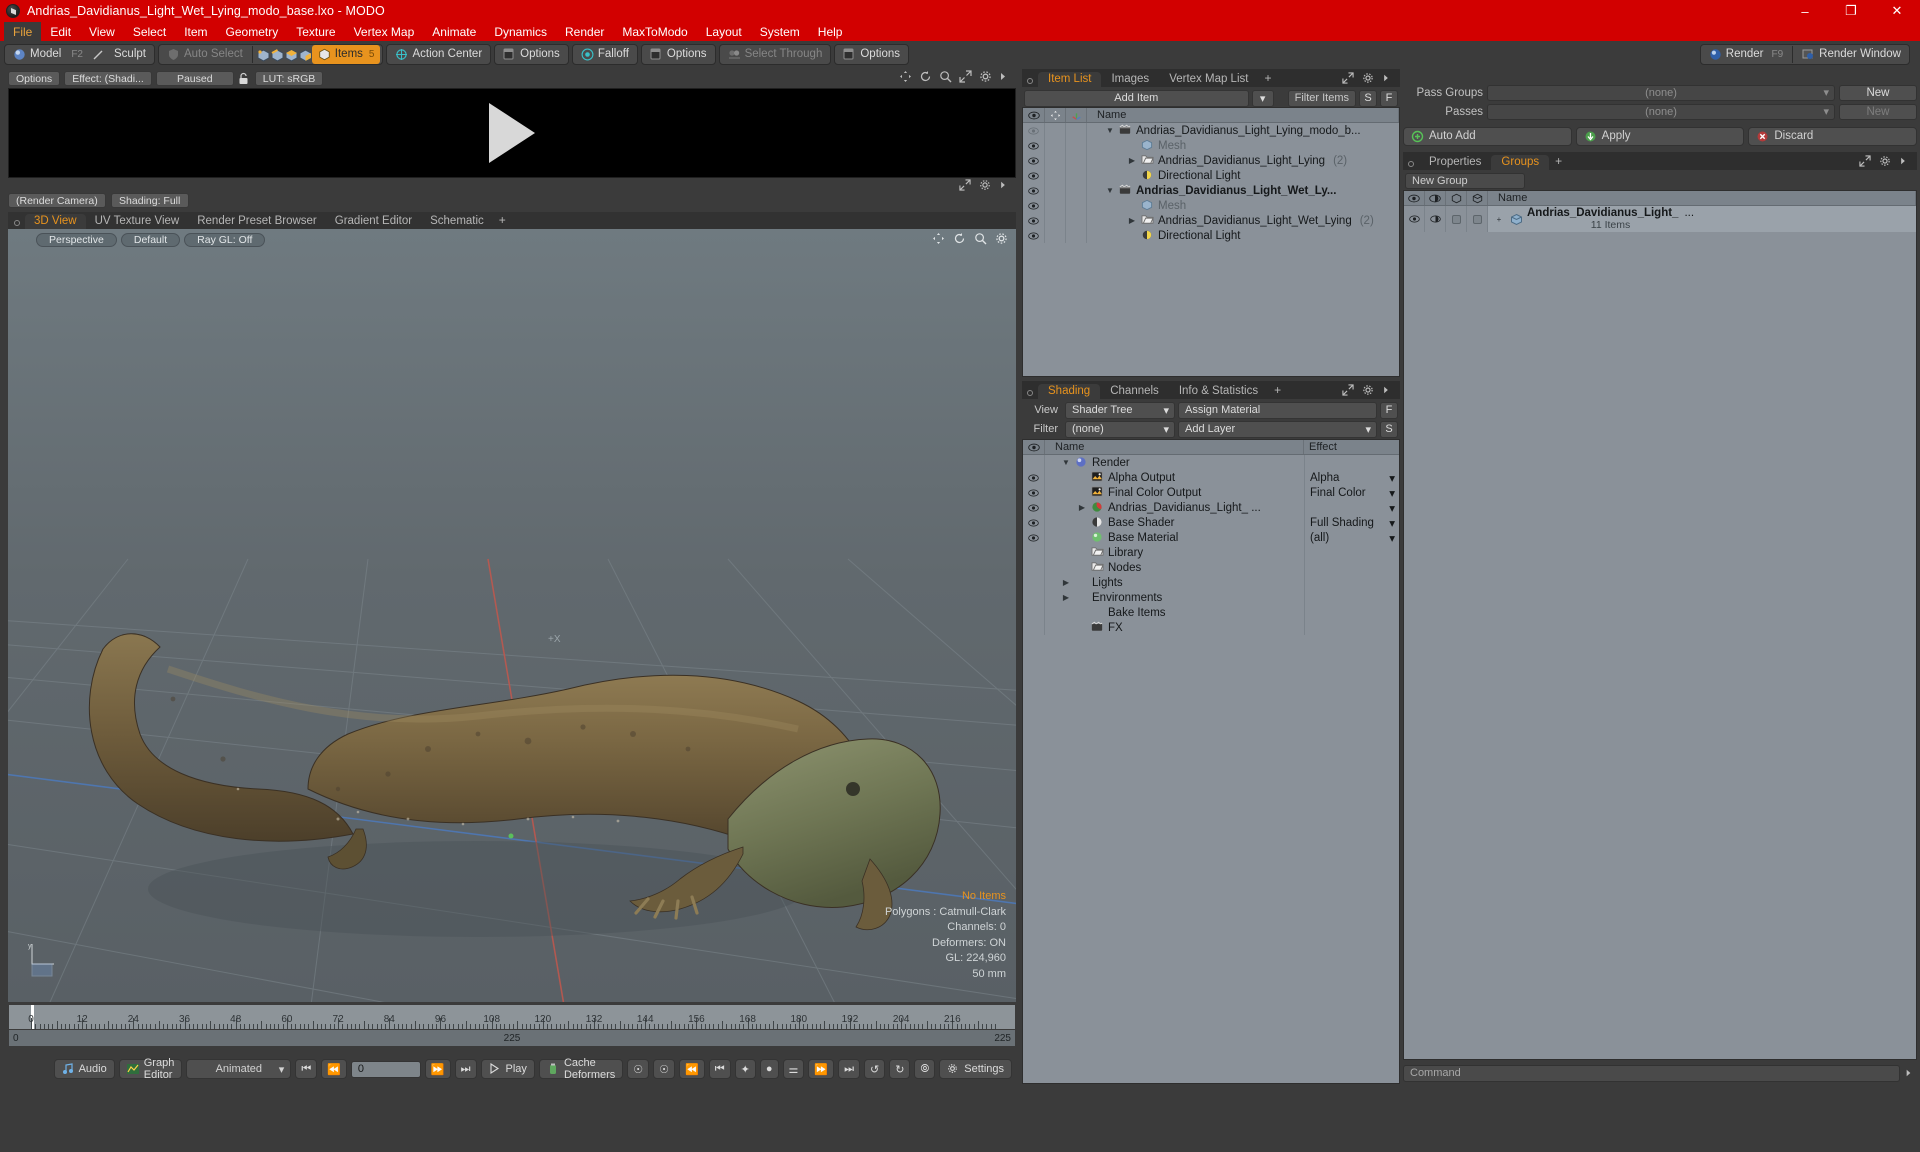  I want to click on item-list-tab-item-list: Item List, so click(1070, 79).